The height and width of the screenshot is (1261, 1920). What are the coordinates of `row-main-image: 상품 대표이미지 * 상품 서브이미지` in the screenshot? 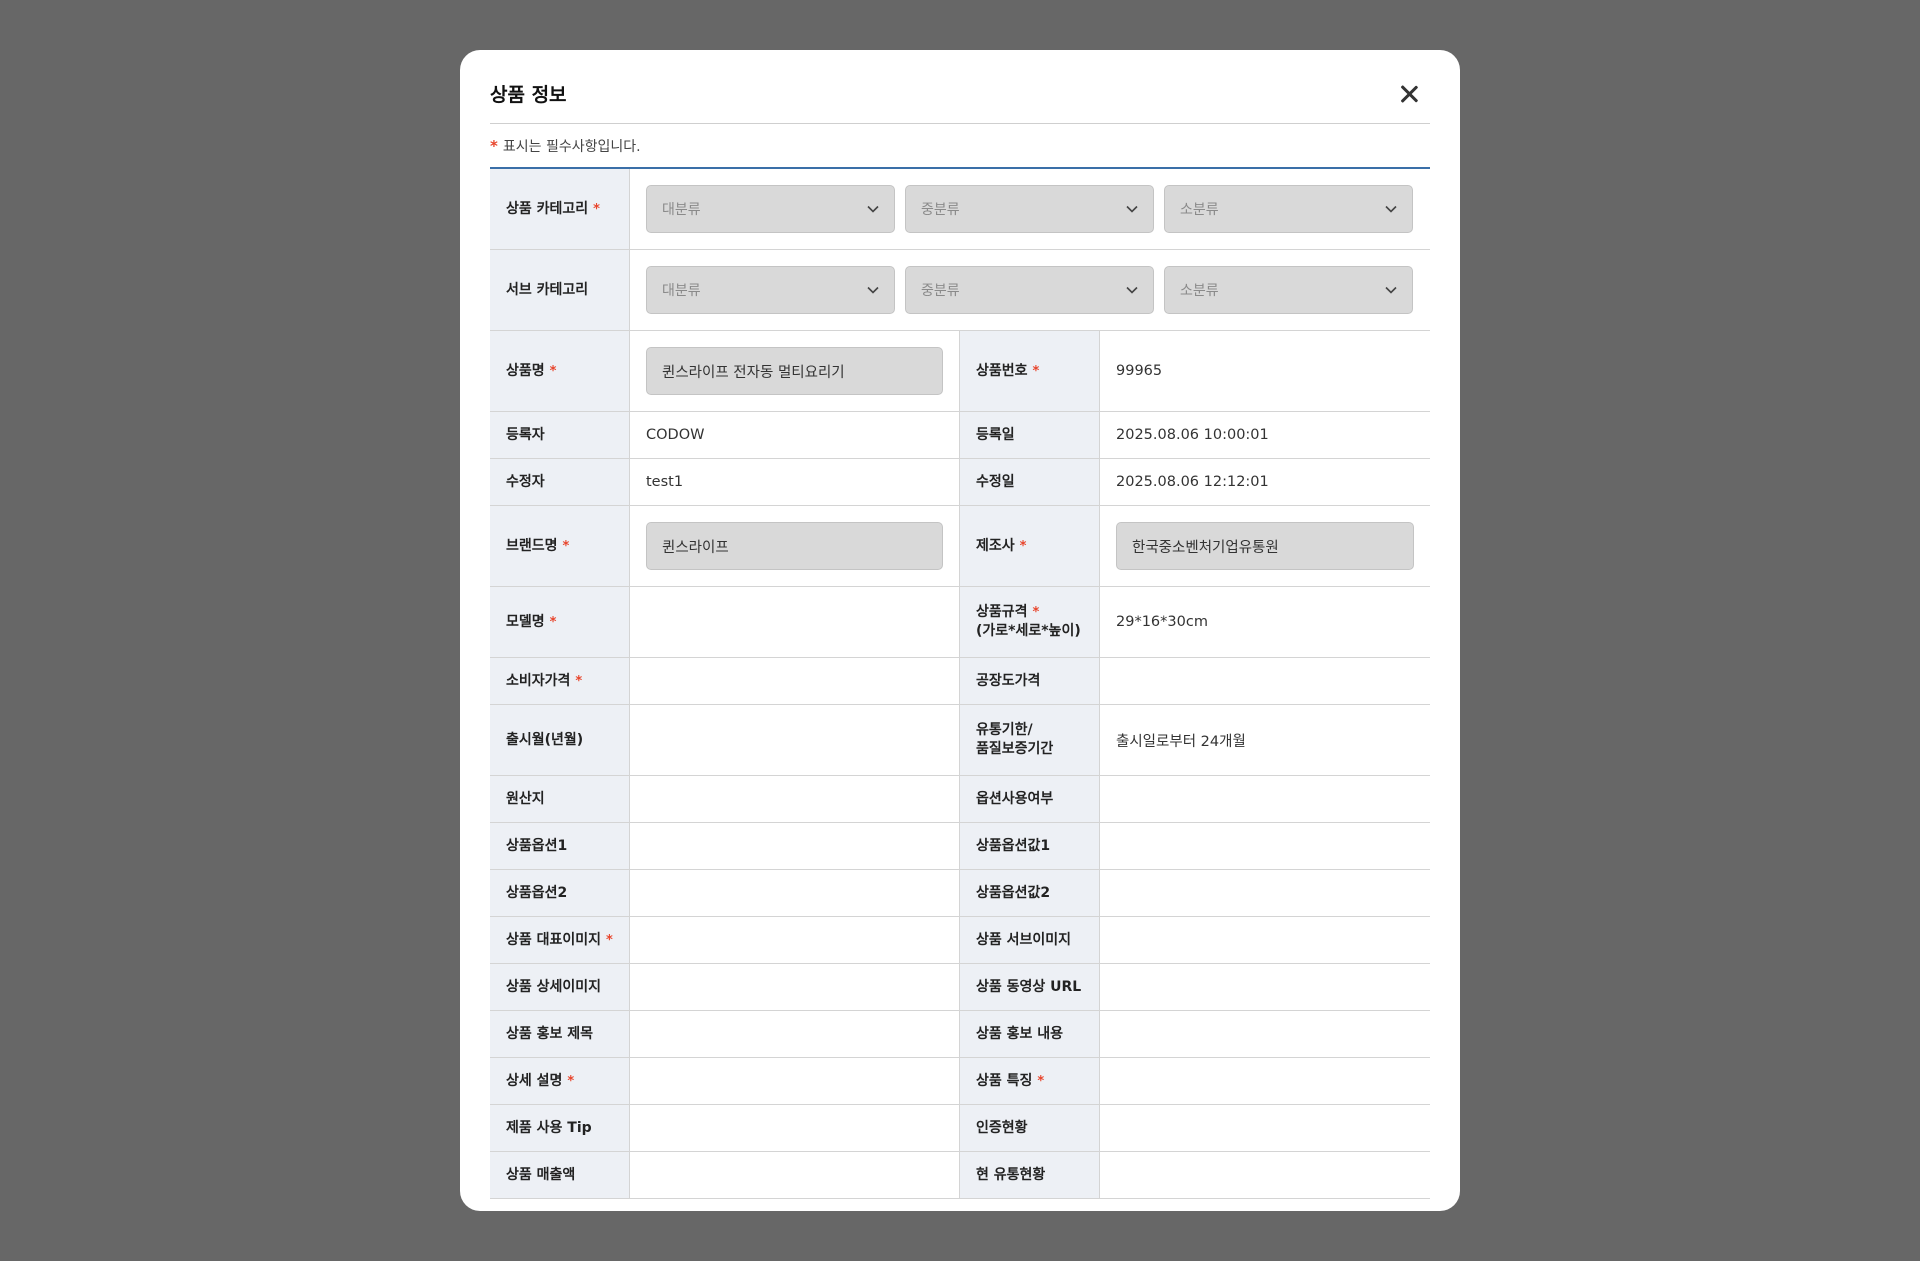 It's located at (960, 940).